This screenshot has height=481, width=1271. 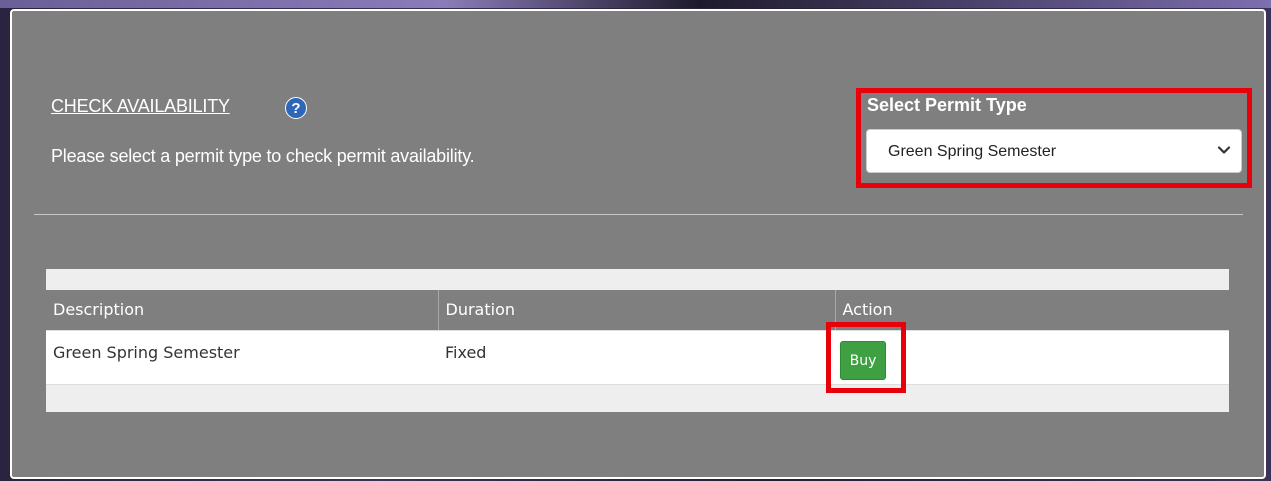 I want to click on background-strip, so click(x=635, y=4).